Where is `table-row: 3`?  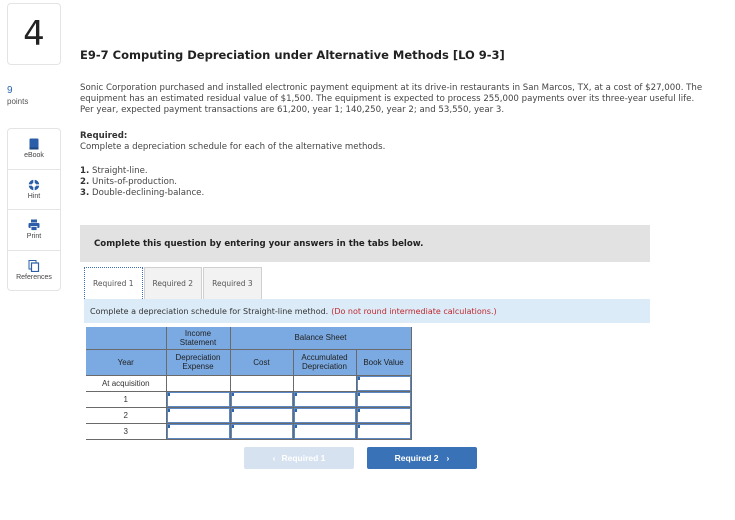
table-row: 3 is located at coordinates (249, 431).